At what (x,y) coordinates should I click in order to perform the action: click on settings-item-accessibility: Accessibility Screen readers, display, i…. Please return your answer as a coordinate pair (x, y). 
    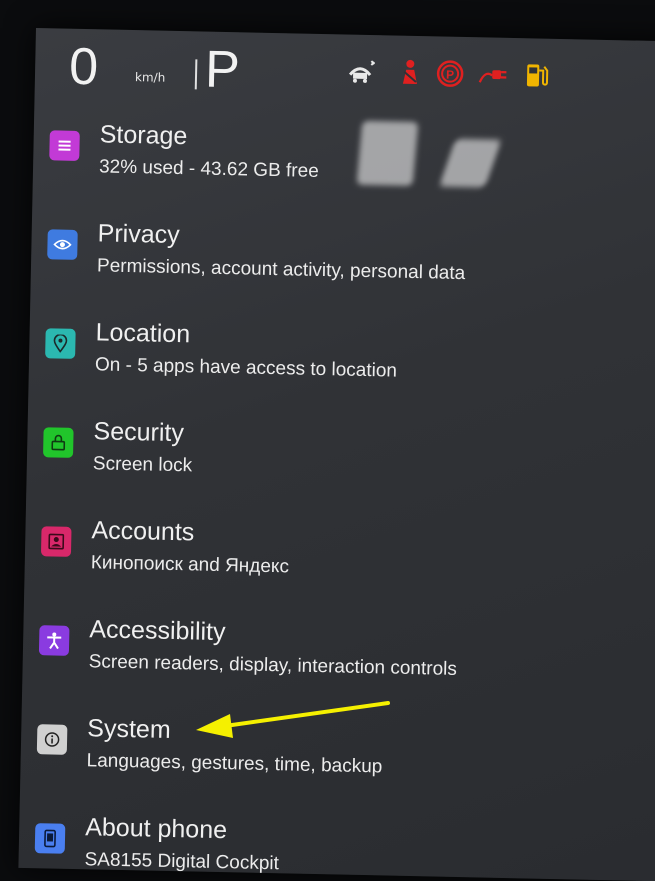
    Looking at the image, I should click on (338, 667).